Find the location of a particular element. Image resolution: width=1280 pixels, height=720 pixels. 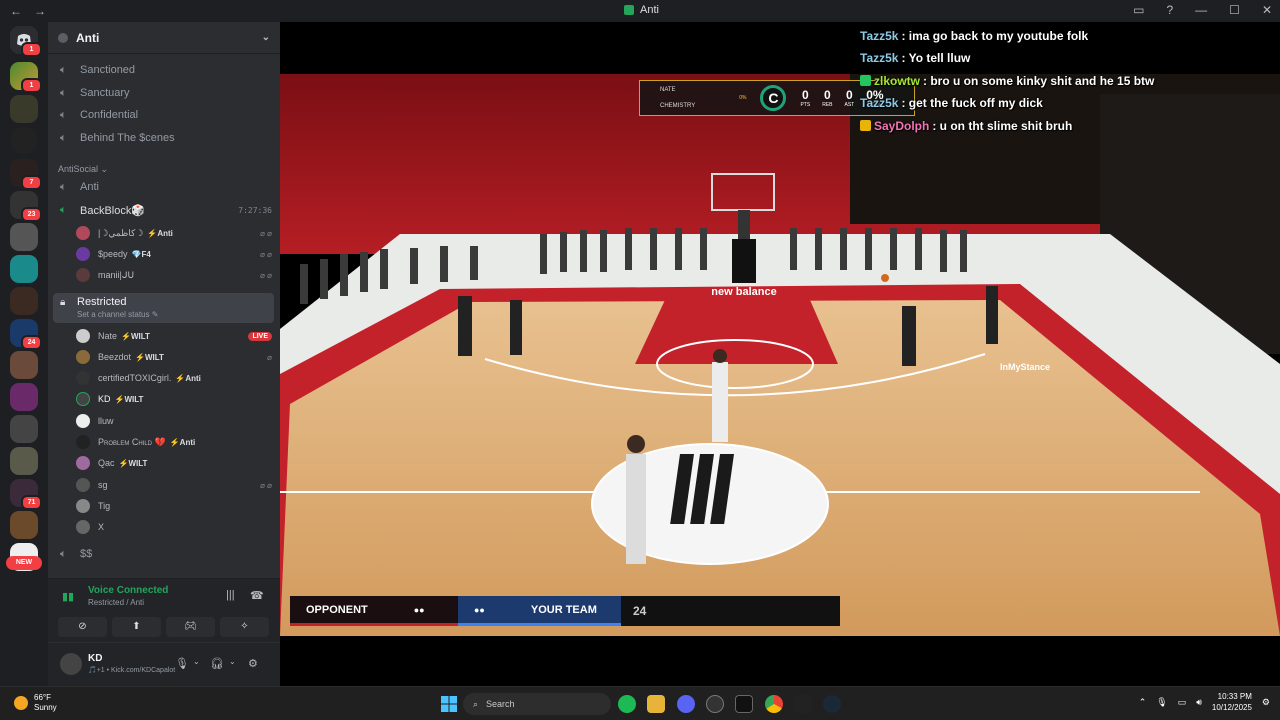

notification-badge: 71 is located at coordinates (31, 502).